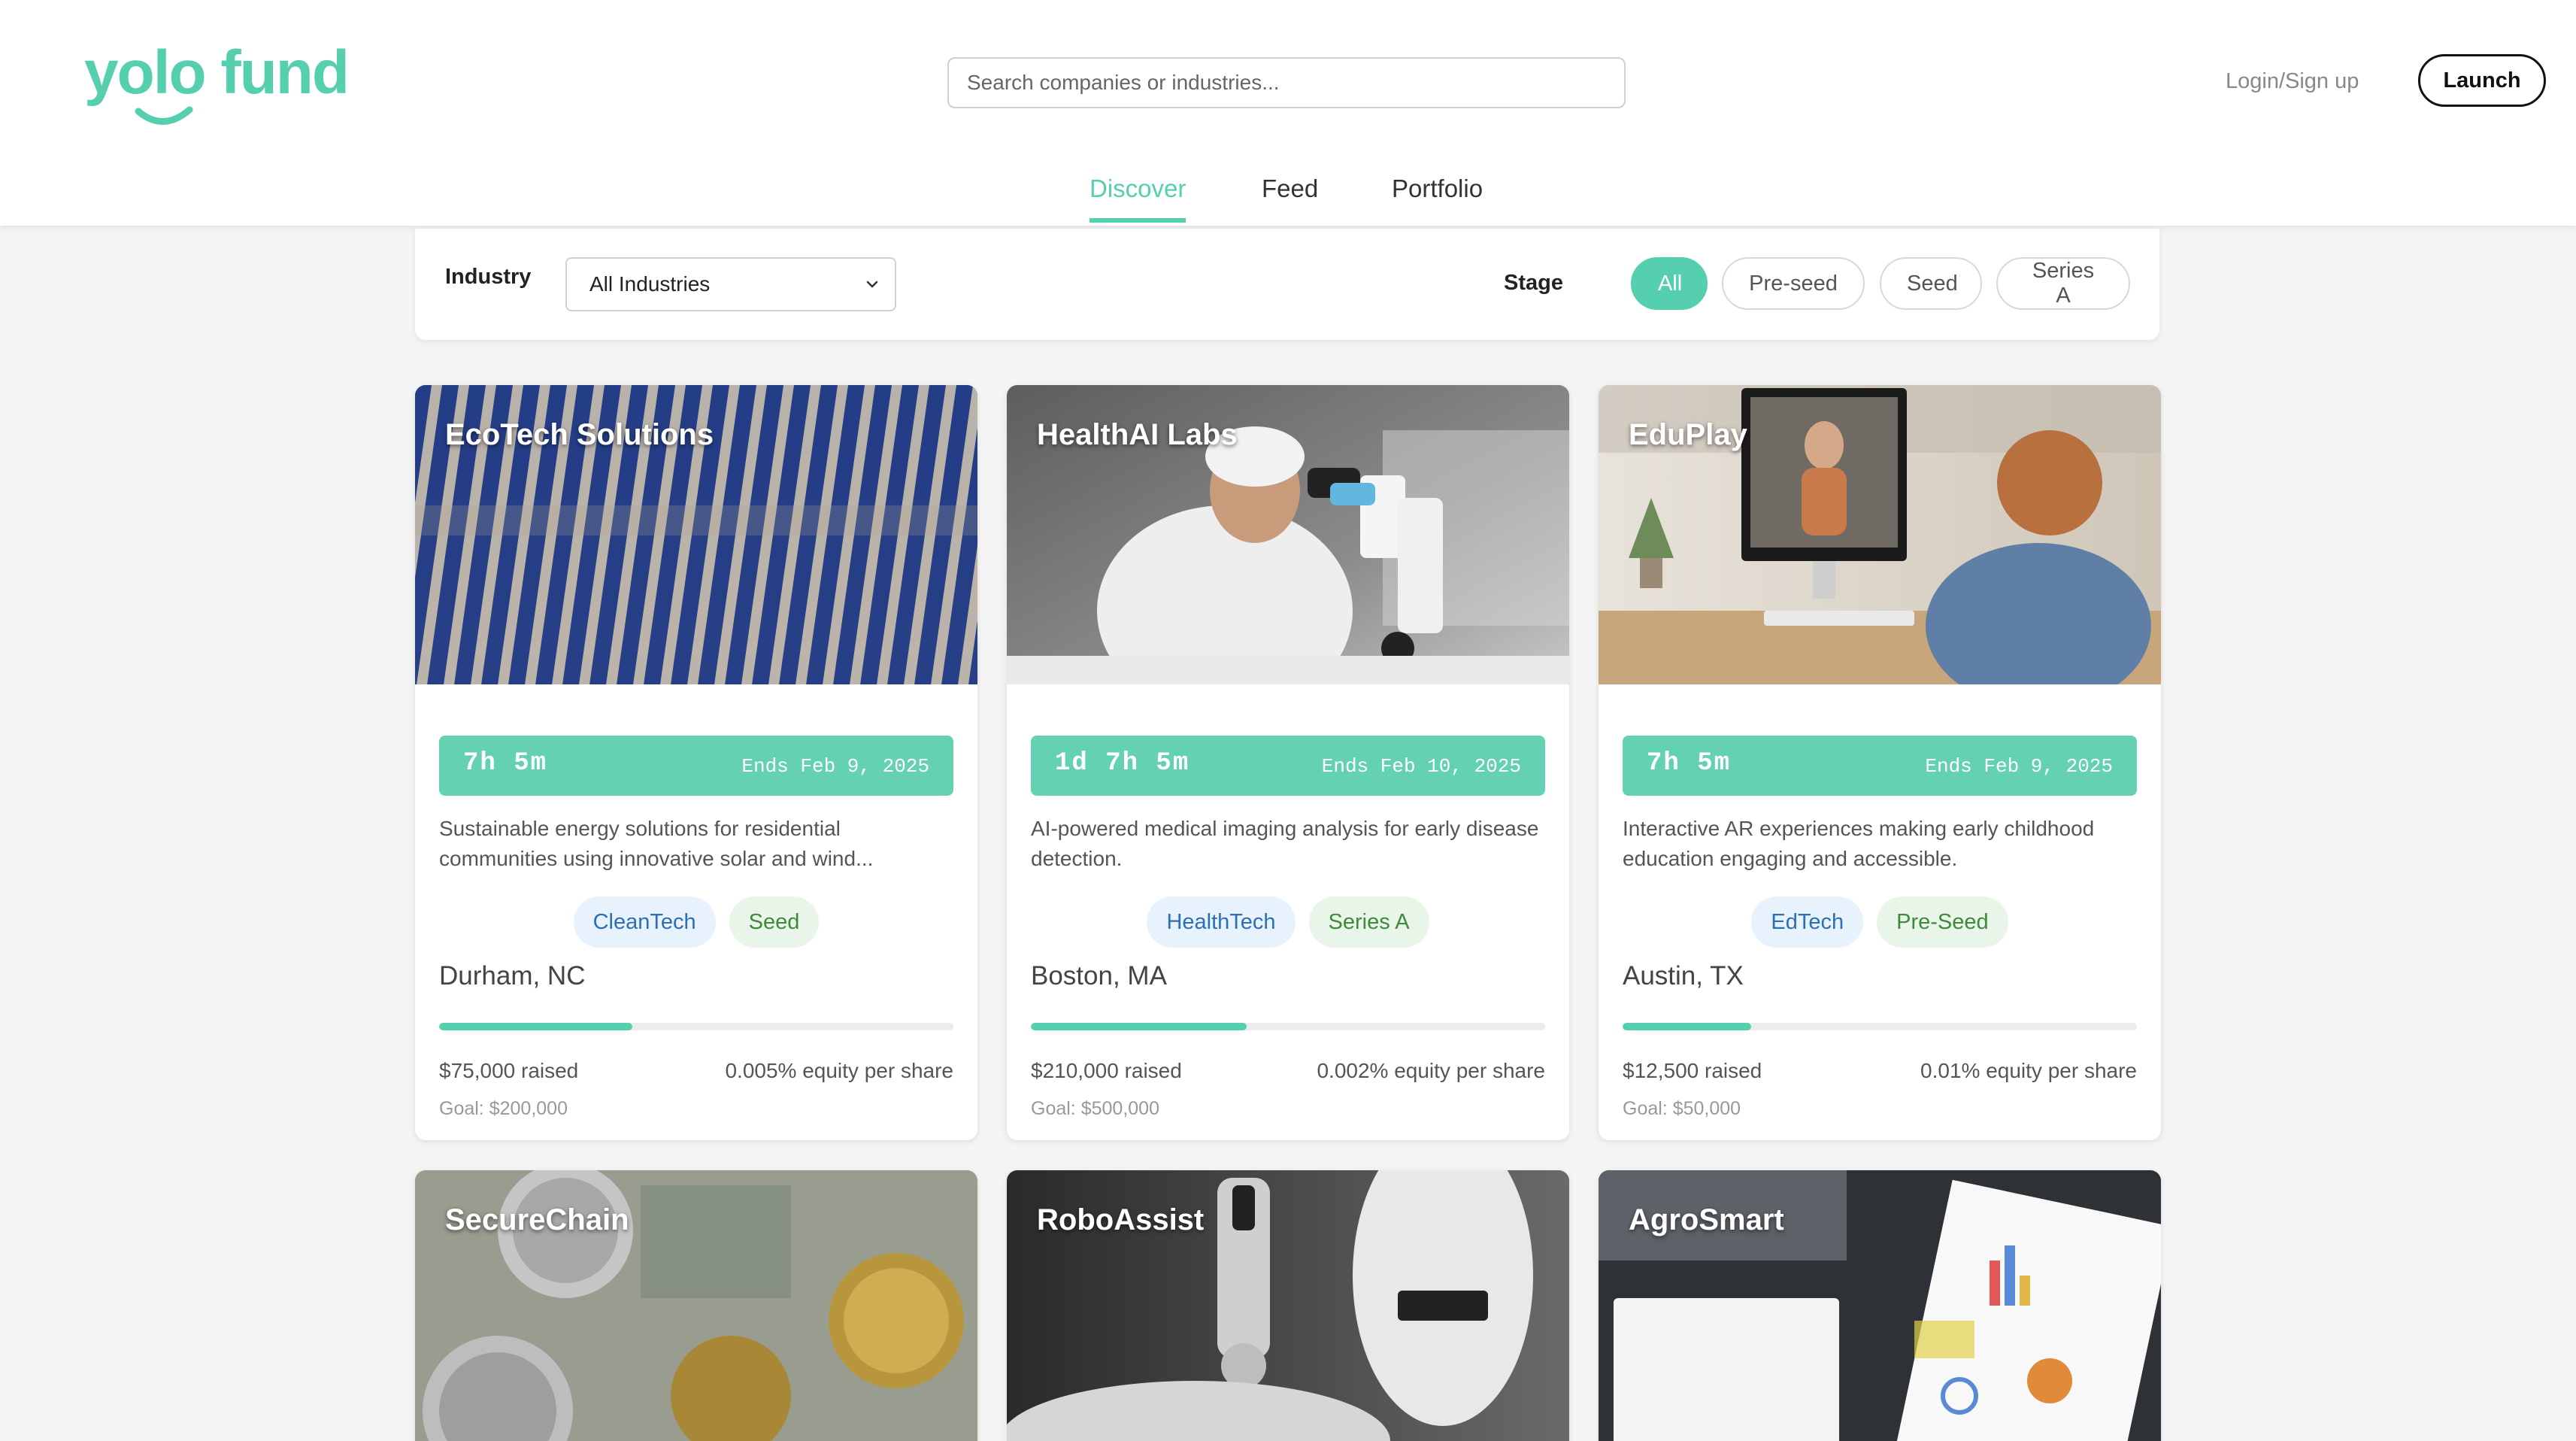  I want to click on stage-pill-series-a: Series A, so click(2063, 283).